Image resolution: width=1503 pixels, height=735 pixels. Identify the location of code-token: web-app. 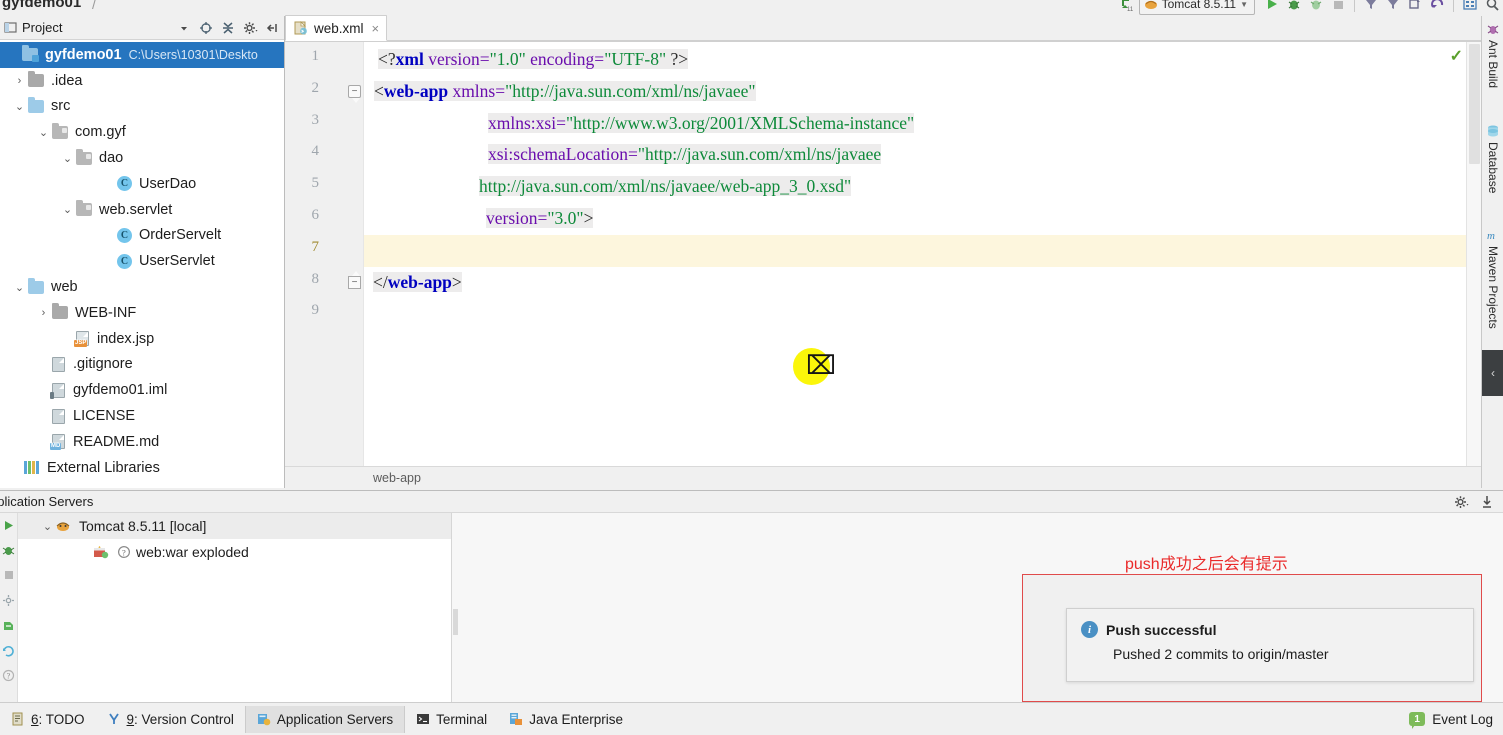
(419, 281).